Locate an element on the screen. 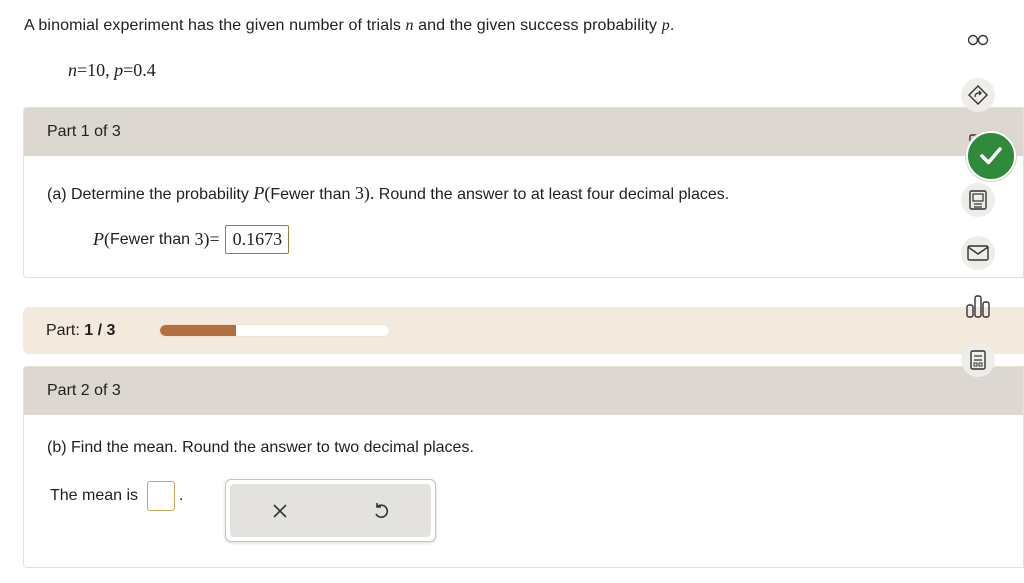 Image resolution: width=1024 pixels, height=583 pixels. progress-bar is located at coordinates (274, 330).